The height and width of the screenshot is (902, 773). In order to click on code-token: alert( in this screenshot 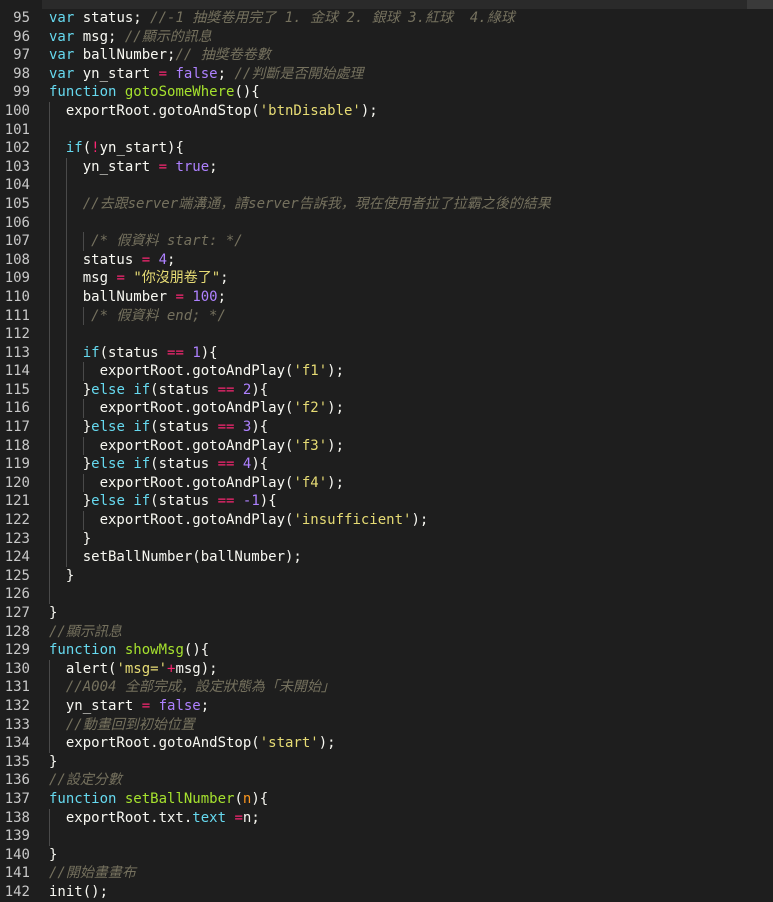, I will do `click(83, 668)`.